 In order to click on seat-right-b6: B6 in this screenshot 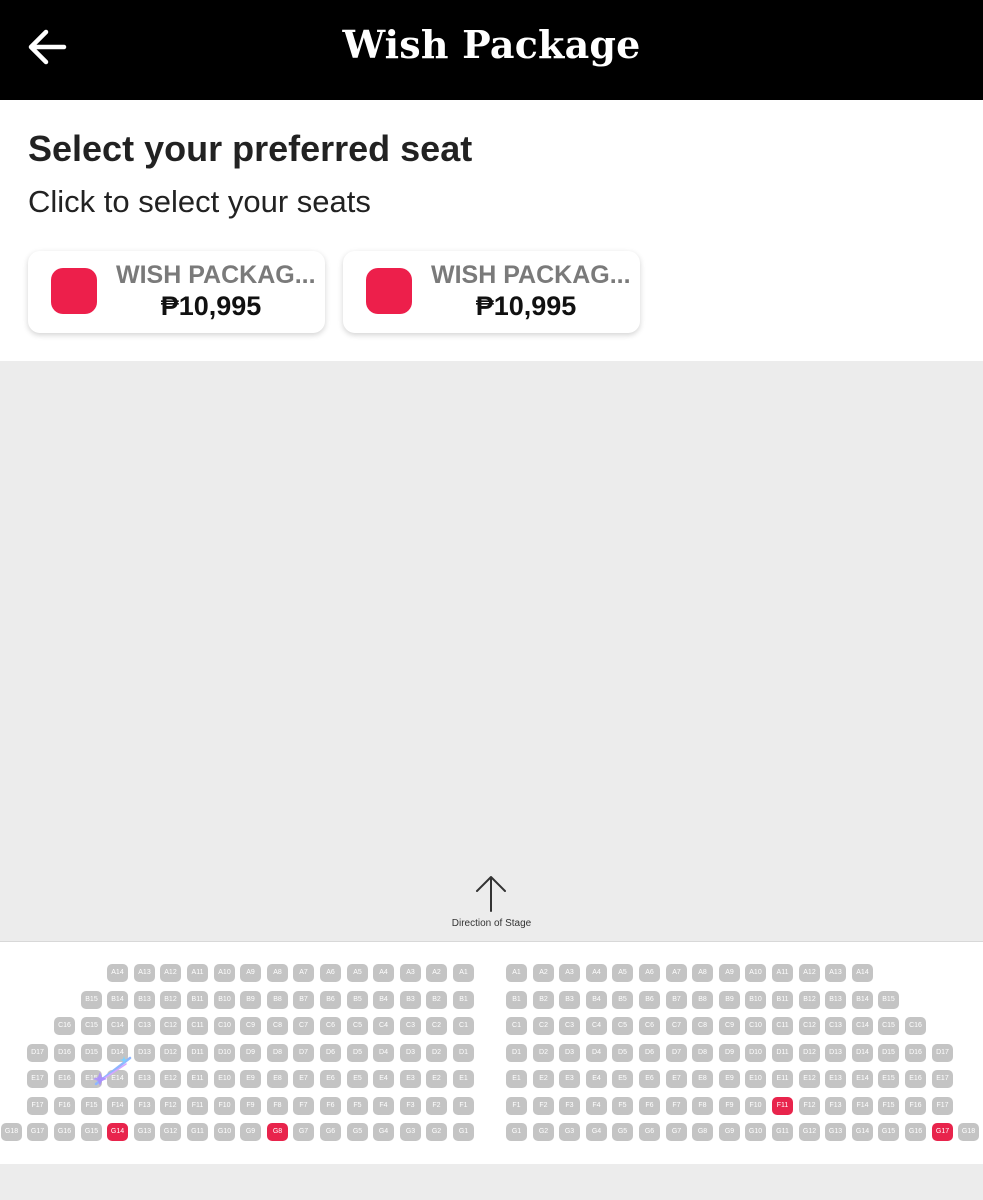, I will do `click(649, 1000)`.